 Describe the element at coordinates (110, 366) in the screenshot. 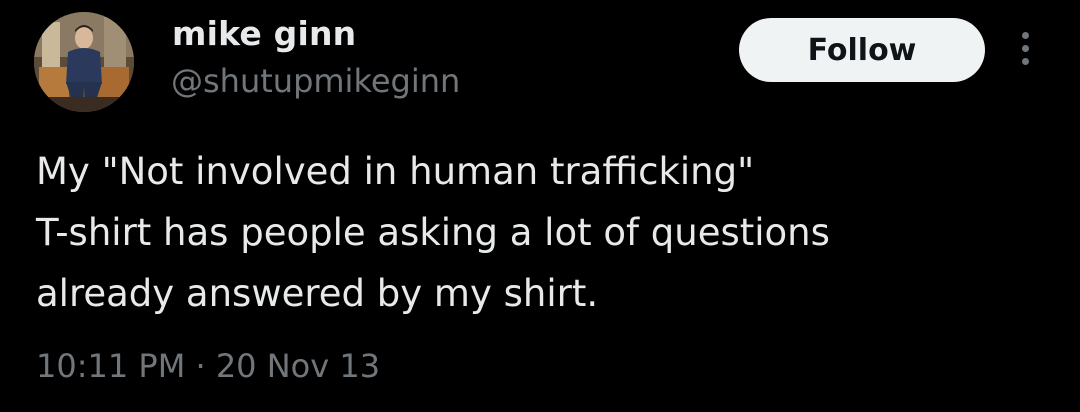

I see `tweet-time: 10:11 PM` at that location.